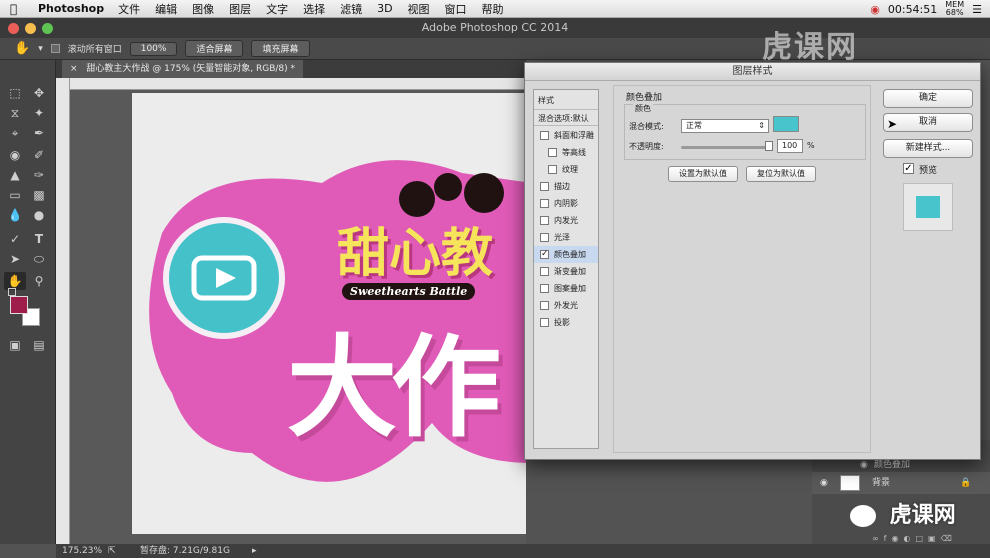 The image size is (990, 558). What do you see at coordinates (456, 9) in the screenshot?
I see `menu-window: 窗口` at bounding box center [456, 9].